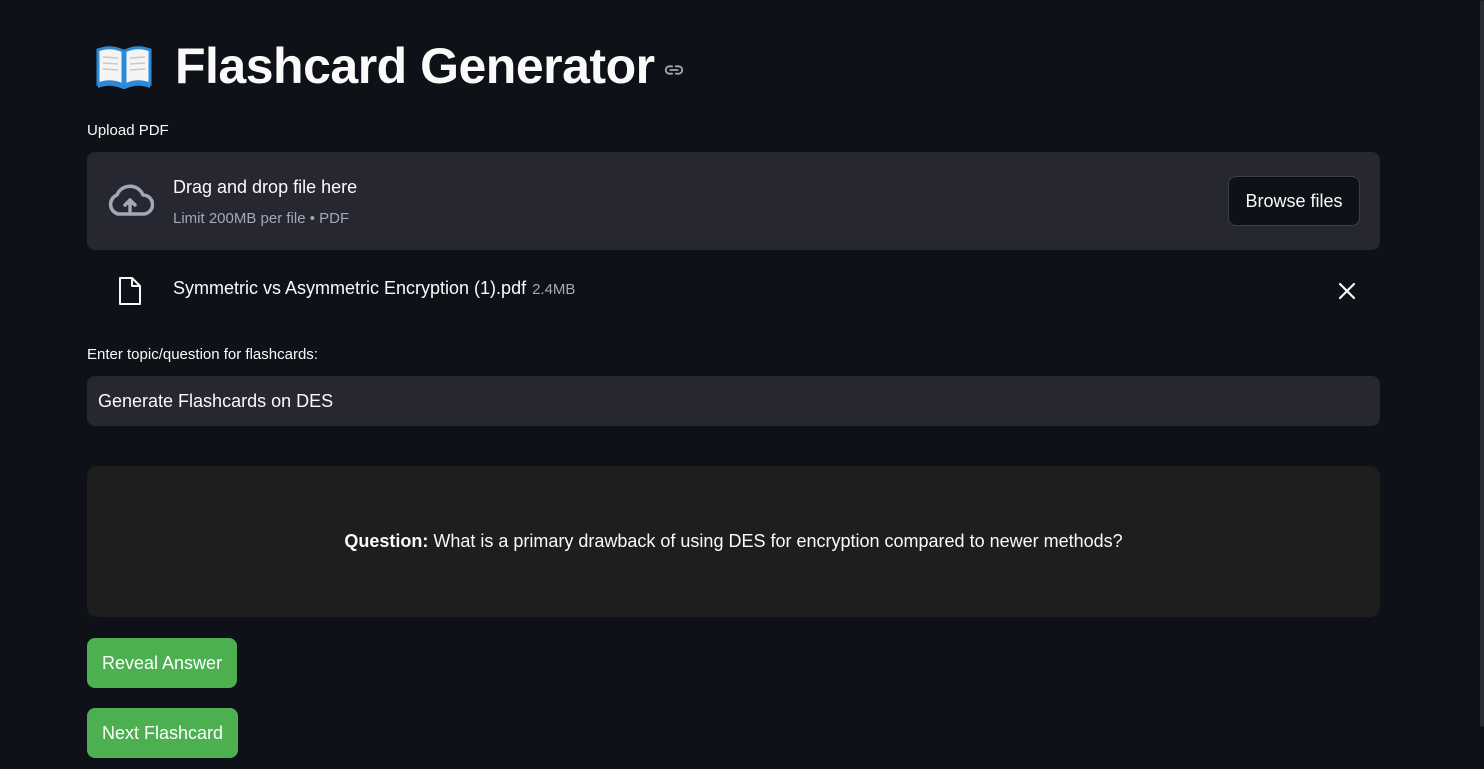 This screenshot has height=769, width=1484. Describe the element at coordinates (162, 663) in the screenshot. I see `reveal-answer-button: Reveal Answer` at that location.